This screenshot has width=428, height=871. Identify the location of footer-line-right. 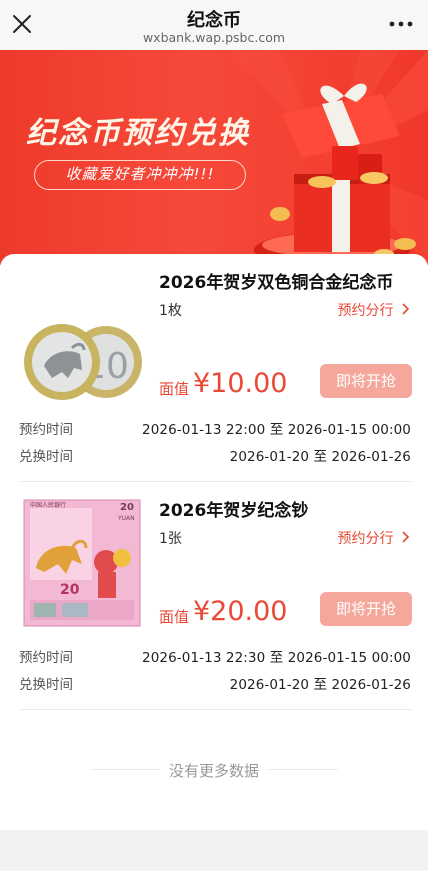
(303, 769).